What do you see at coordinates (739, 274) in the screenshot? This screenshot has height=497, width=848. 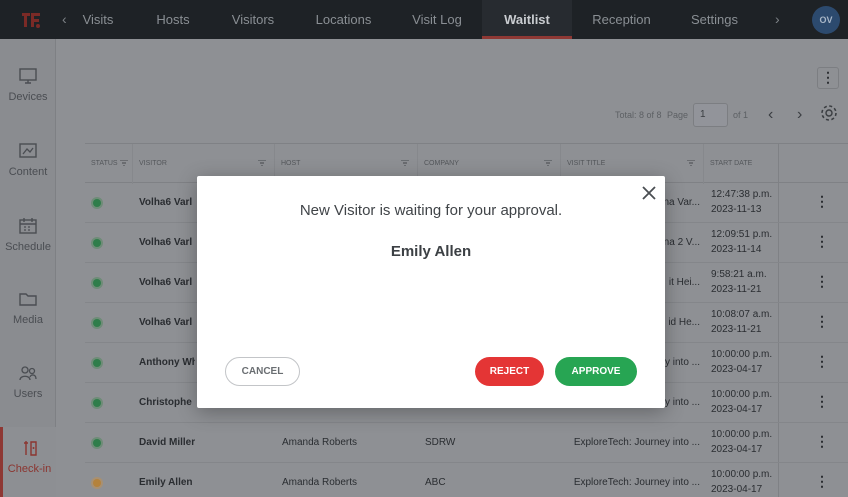 I see `start-time: 9:58:21 a.m.` at bounding box center [739, 274].